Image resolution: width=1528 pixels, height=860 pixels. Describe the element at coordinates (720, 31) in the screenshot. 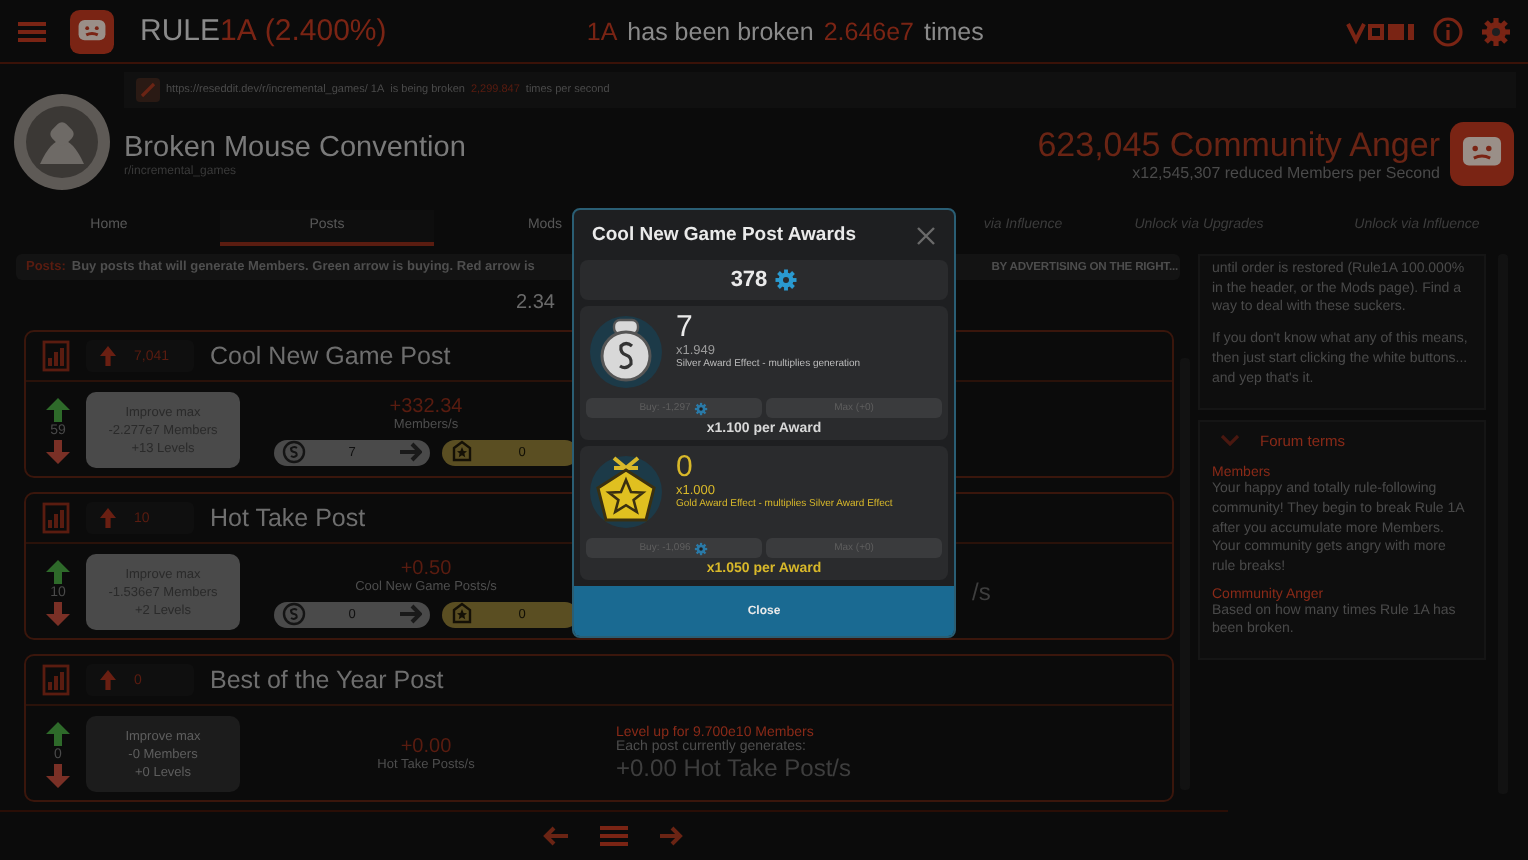

I see `broken-text: has been broken` at that location.